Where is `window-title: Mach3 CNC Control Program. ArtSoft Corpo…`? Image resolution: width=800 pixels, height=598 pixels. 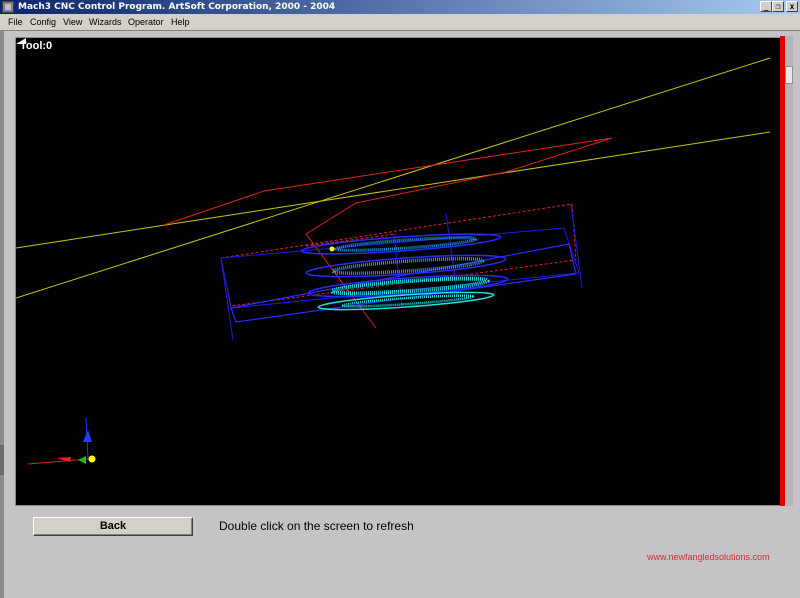
window-title: Mach3 CNC Control Program. ArtSoft Corpo… is located at coordinates (177, 7).